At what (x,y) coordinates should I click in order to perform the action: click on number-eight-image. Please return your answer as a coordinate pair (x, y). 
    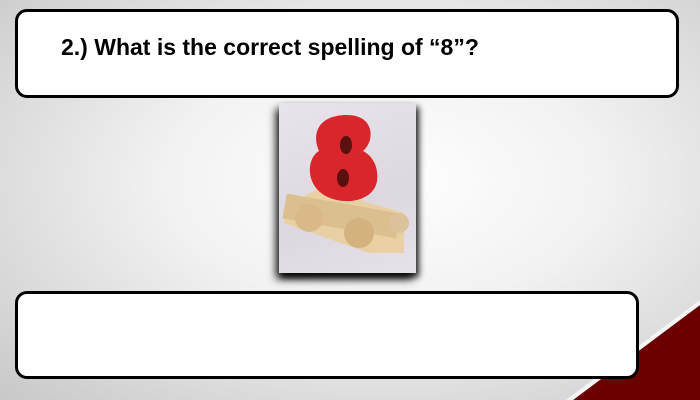
    Looking at the image, I should click on (347, 188).